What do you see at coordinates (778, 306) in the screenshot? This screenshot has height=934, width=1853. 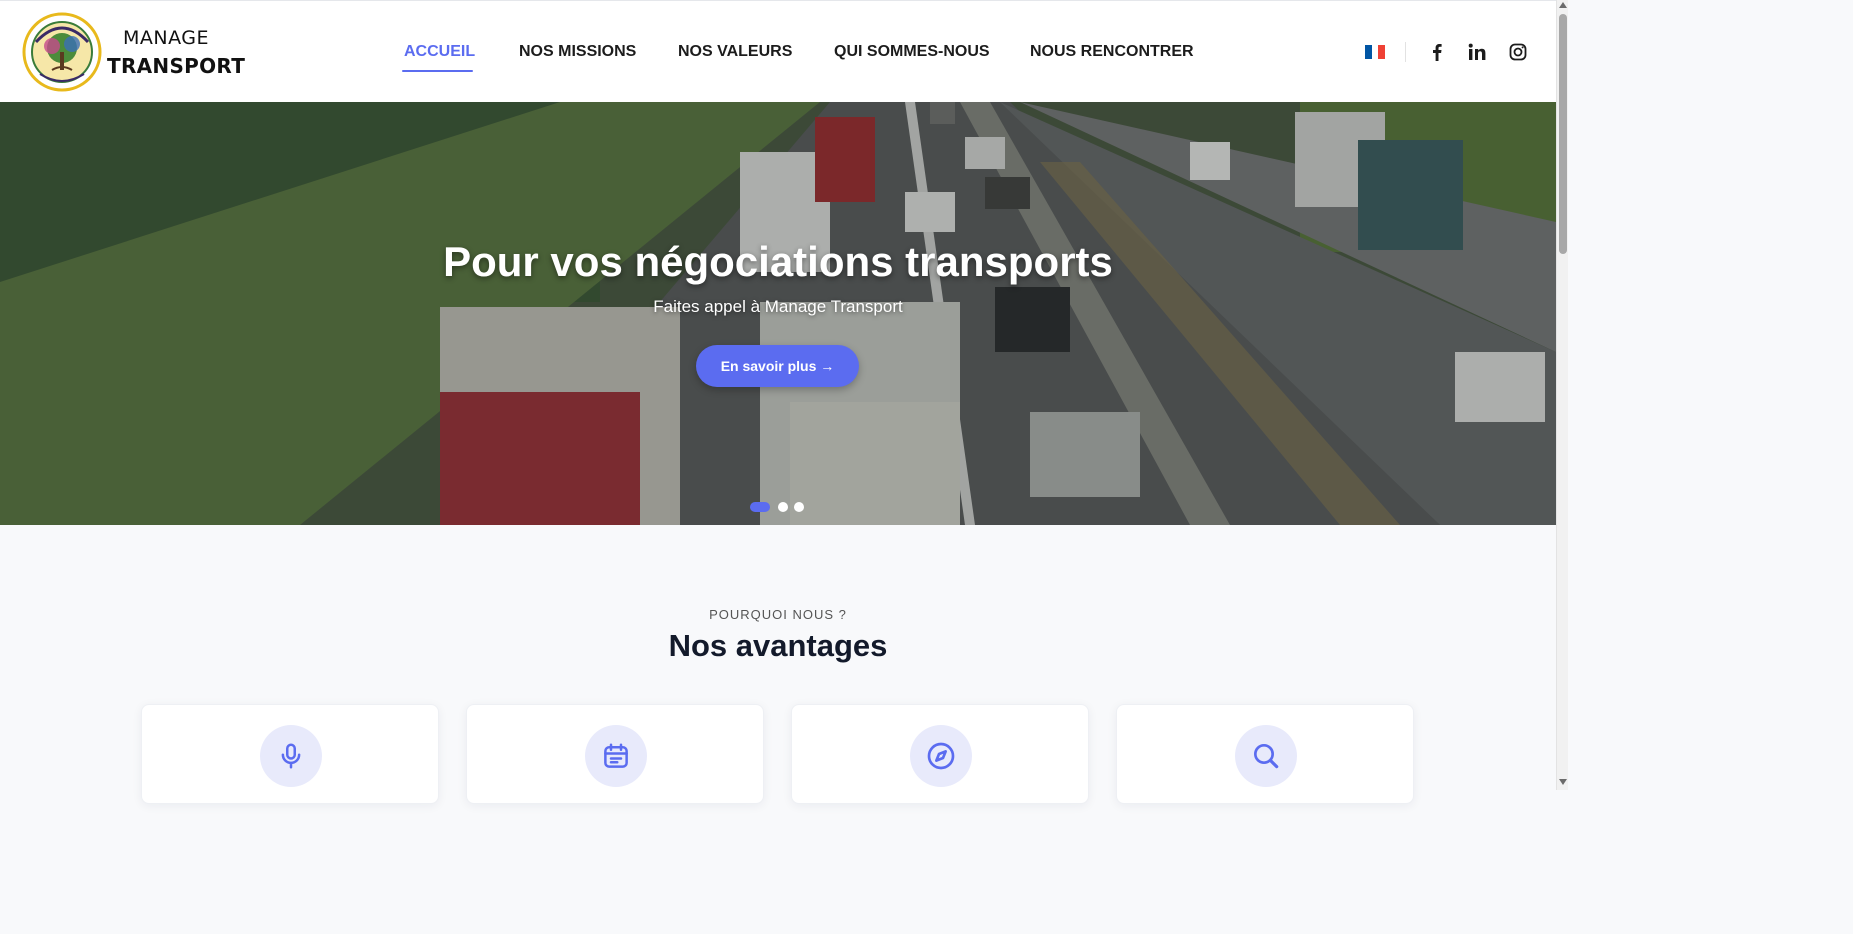 I see `hero-subtitle: Faites appel à Manage Transport` at bounding box center [778, 306].